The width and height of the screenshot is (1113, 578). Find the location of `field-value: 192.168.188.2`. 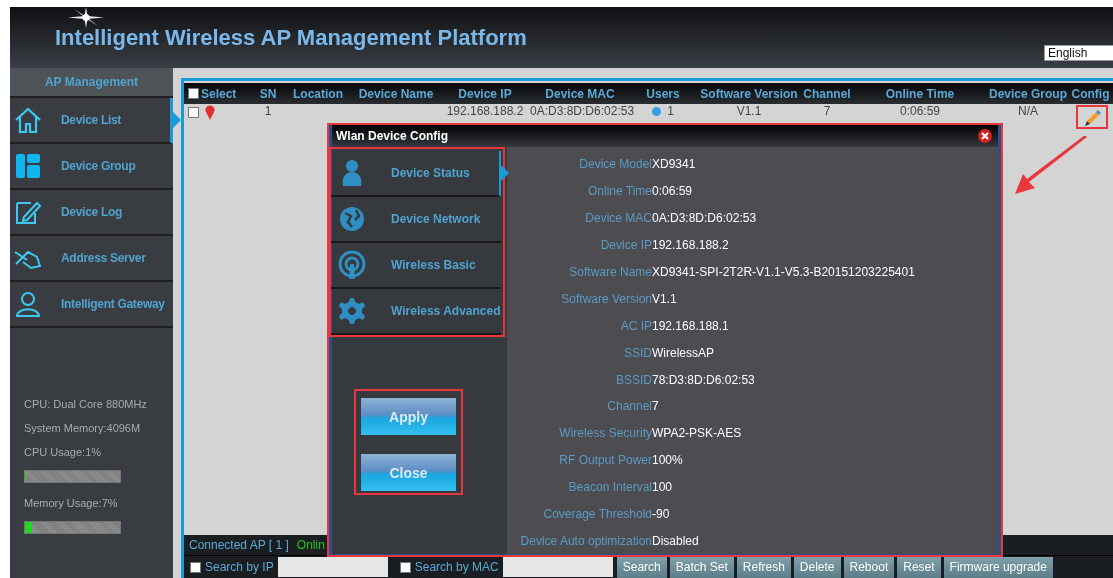

field-value: 192.168.188.2 is located at coordinates (691, 245).